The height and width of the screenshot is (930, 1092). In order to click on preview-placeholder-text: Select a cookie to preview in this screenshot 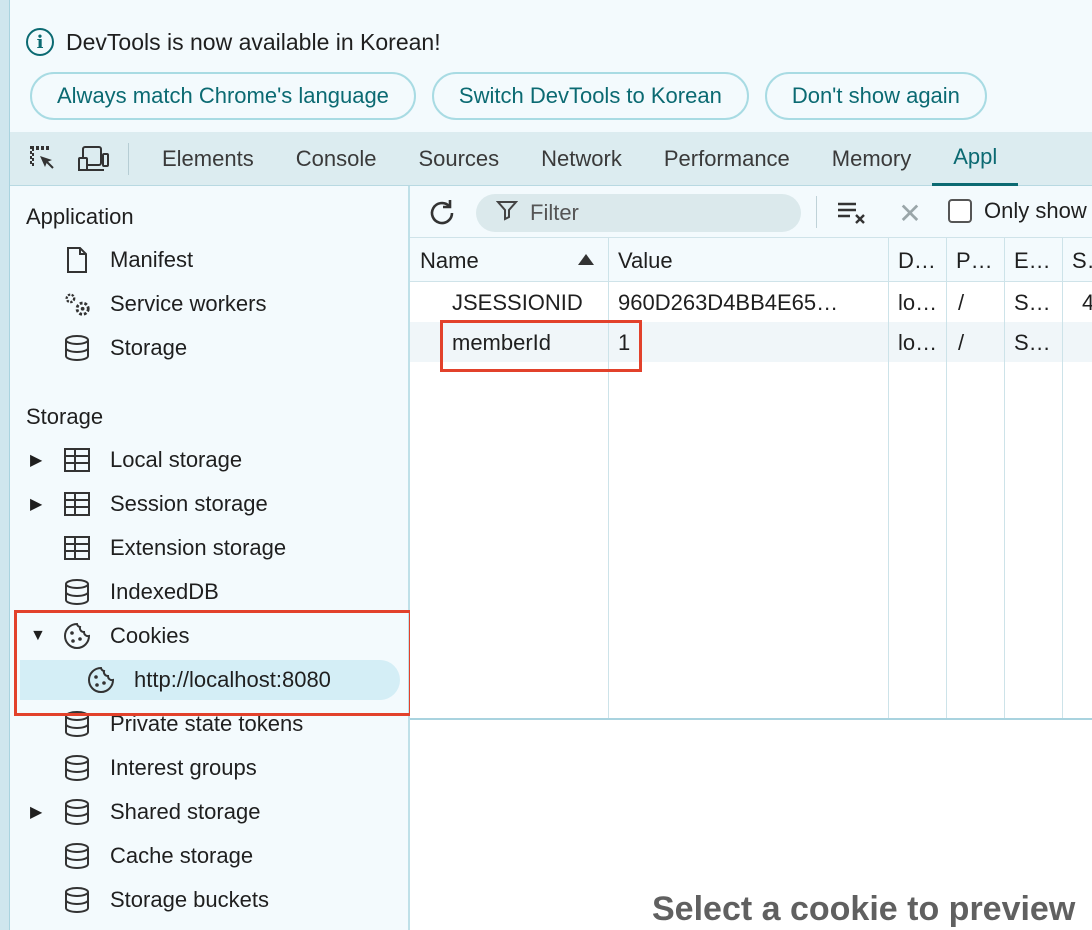, I will do `click(864, 909)`.